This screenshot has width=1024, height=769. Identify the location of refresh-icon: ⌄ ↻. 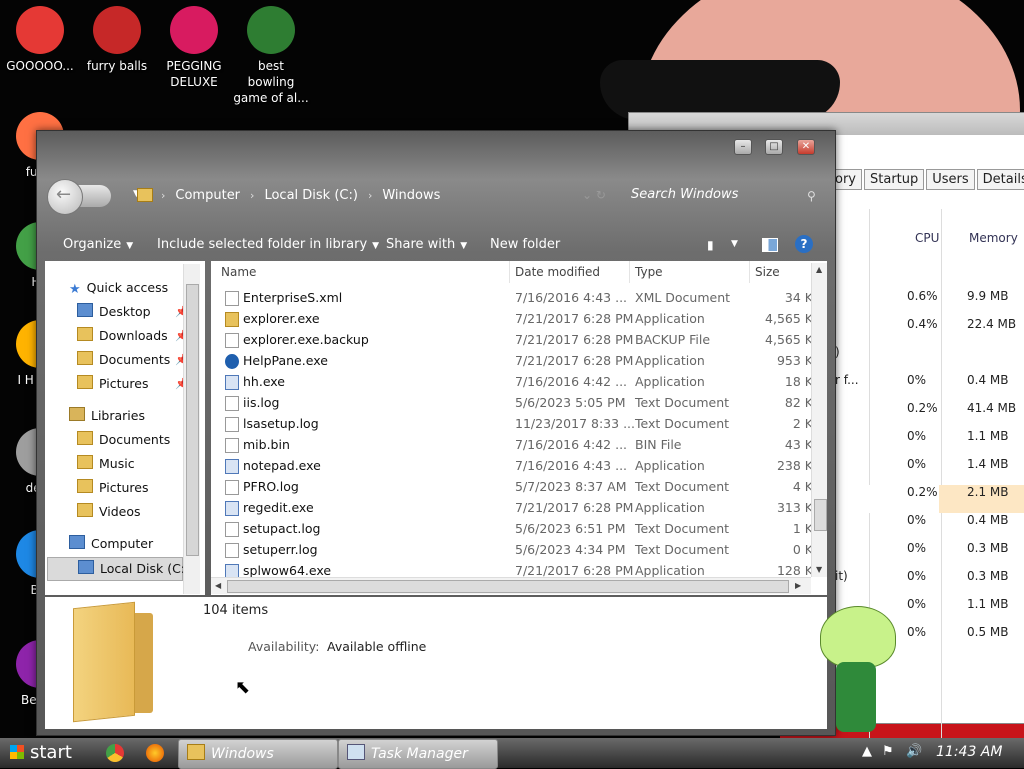
(594, 195).